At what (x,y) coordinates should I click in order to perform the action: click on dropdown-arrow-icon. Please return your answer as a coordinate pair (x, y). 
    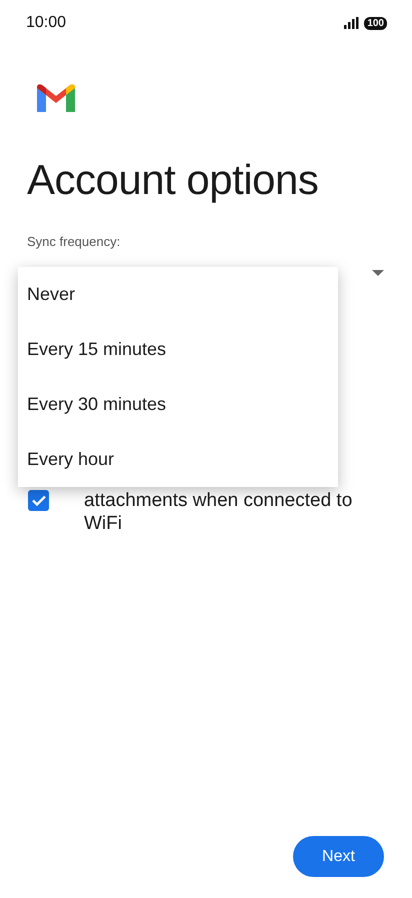
    Looking at the image, I should click on (378, 273).